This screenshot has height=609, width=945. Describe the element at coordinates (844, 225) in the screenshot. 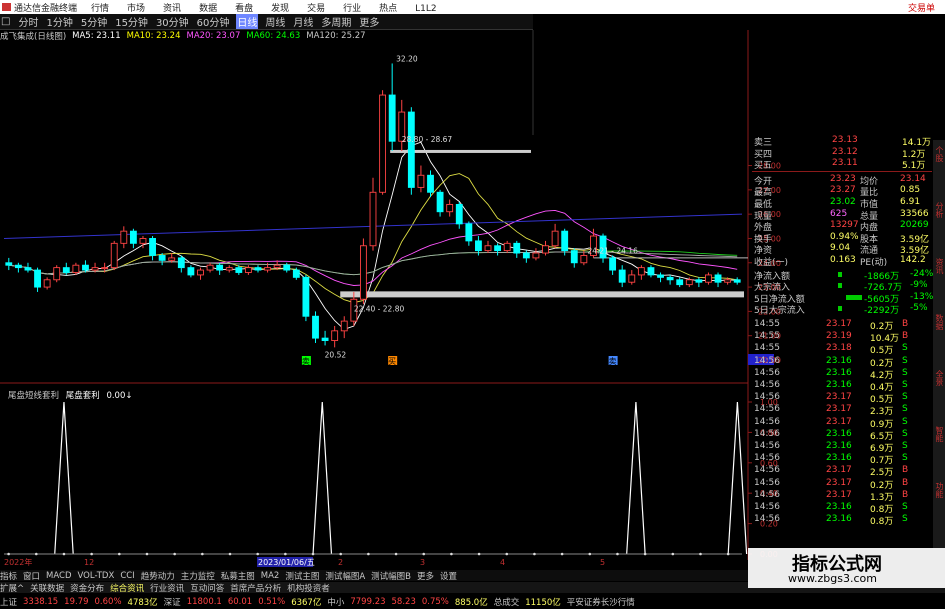

I see `quote-stat-value: 13297` at that location.